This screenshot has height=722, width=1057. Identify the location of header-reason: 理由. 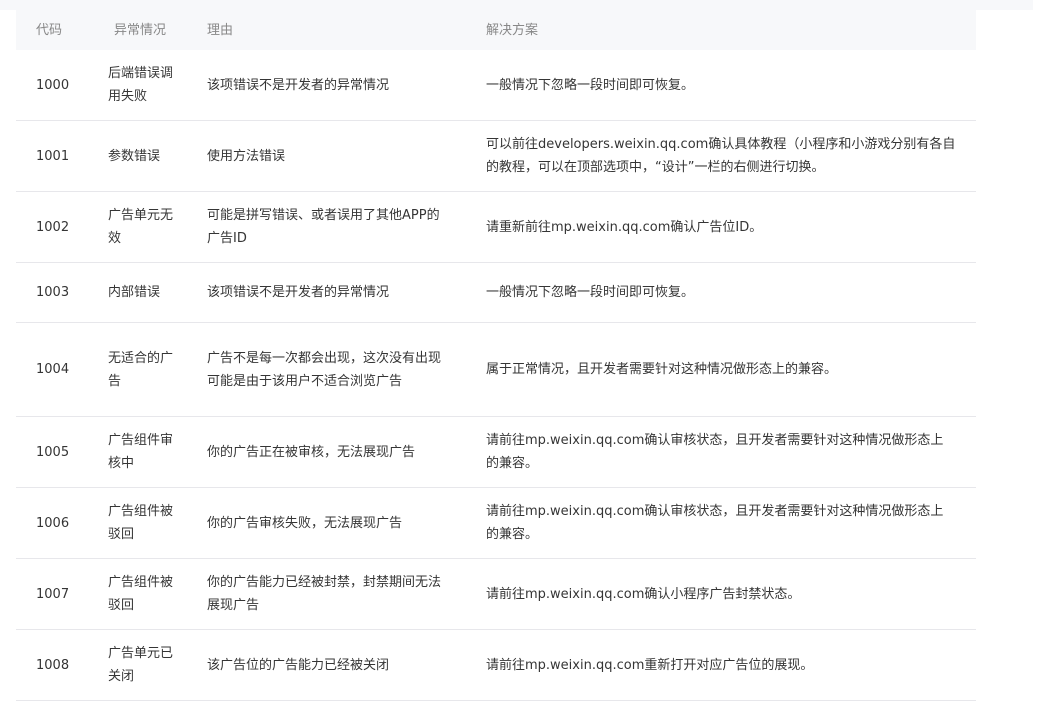
(330, 30).